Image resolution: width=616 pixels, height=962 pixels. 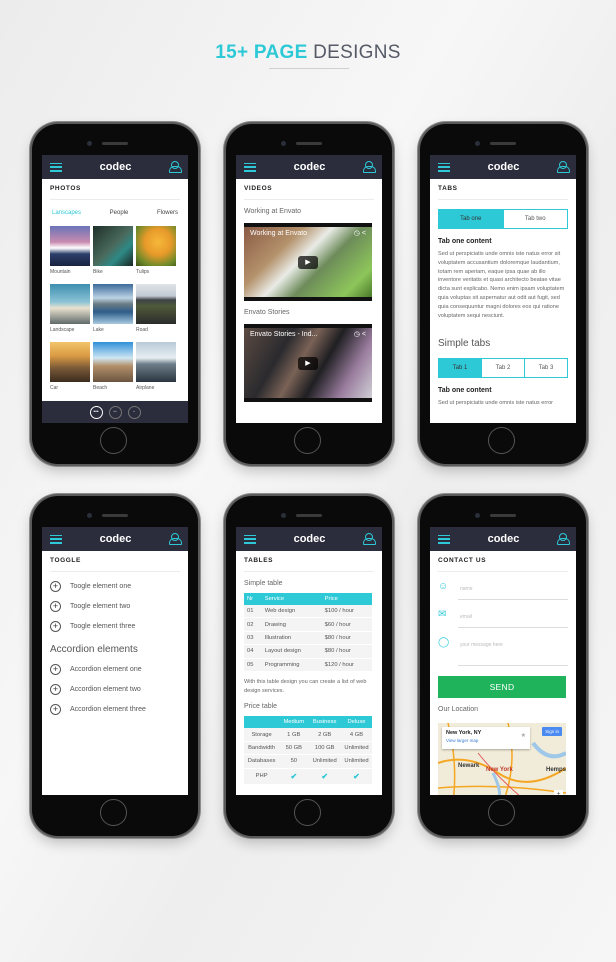 What do you see at coordinates (70, 313) in the screenshot?
I see `photo-item: Landscape` at bounding box center [70, 313].